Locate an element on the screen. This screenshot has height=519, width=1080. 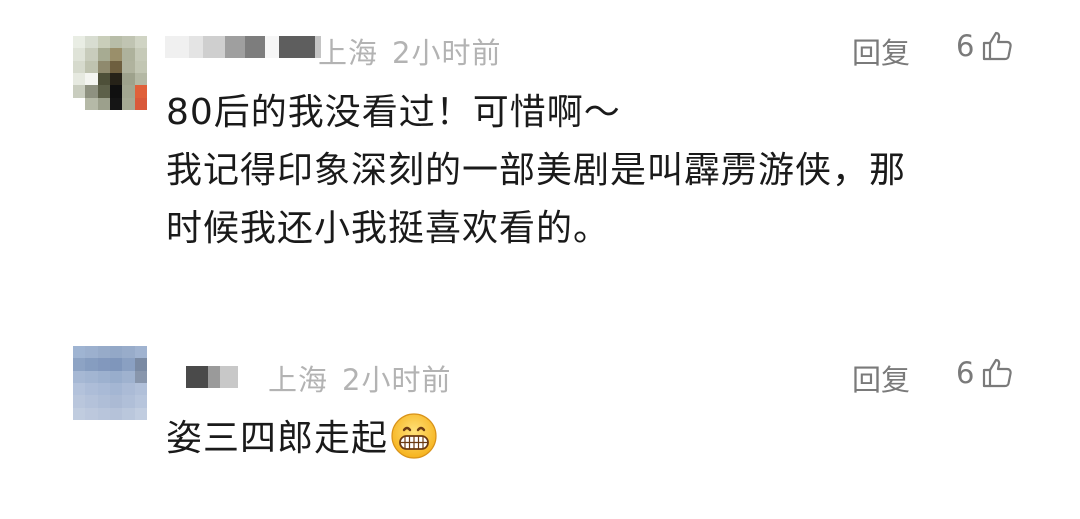
comment-line: 姿三四郎走起 is located at coordinates (596, 439).